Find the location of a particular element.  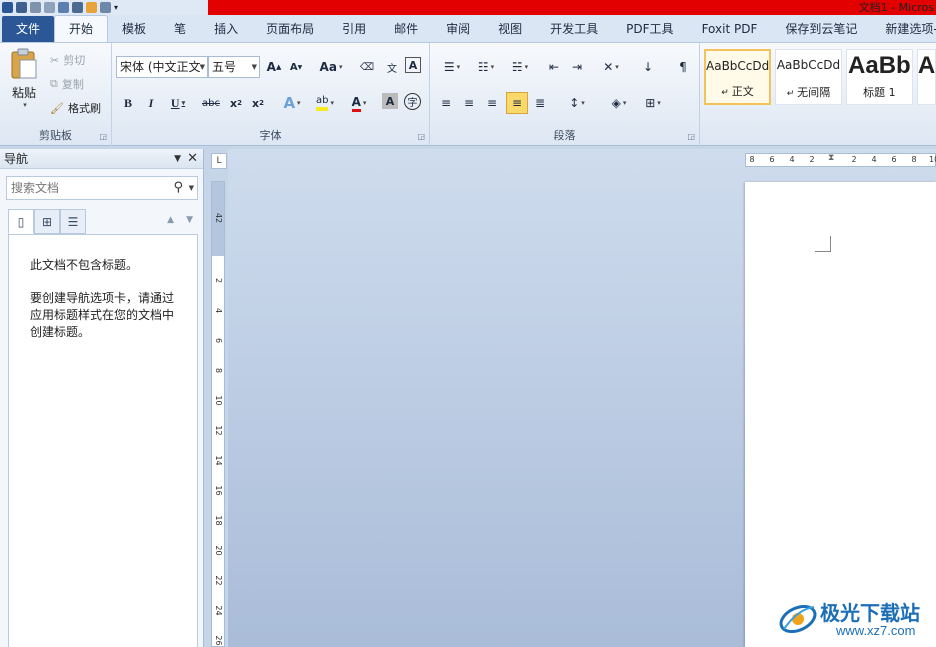

style-no-spacing: AaBbCcDd ↵ 无间隔 is located at coordinates (808, 77).